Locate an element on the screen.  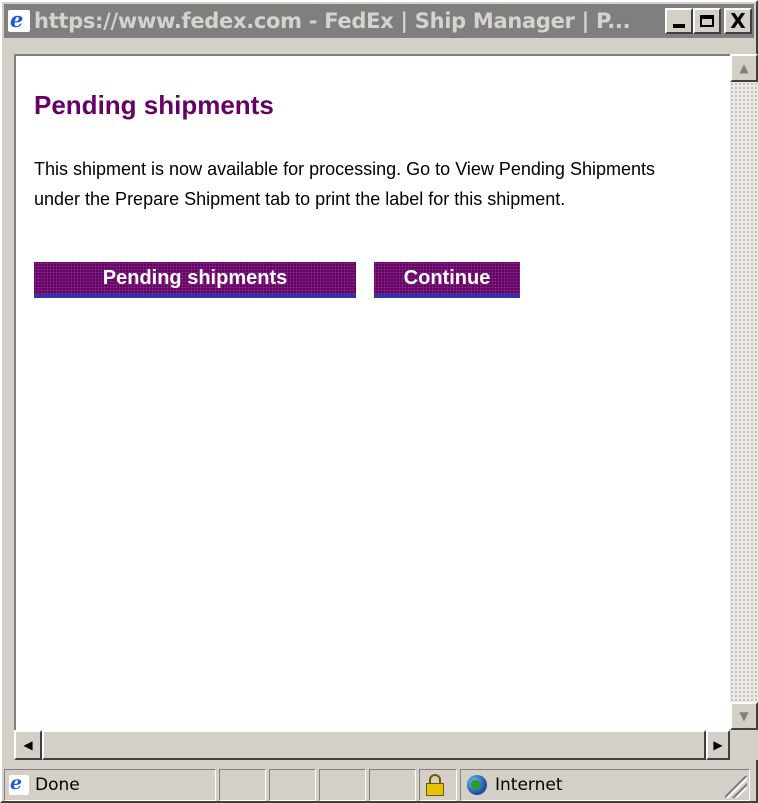
horizontal-scroll-thumb is located at coordinates (374, 745).